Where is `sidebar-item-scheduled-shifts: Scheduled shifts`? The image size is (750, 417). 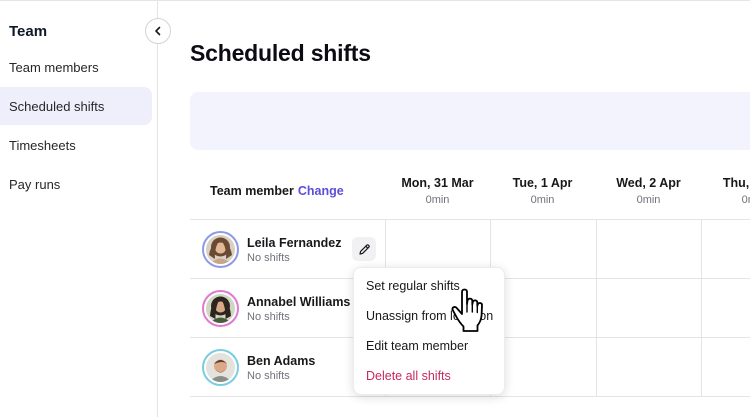
sidebar-item-scheduled-shifts: Scheduled shifts is located at coordinates (76, 106).